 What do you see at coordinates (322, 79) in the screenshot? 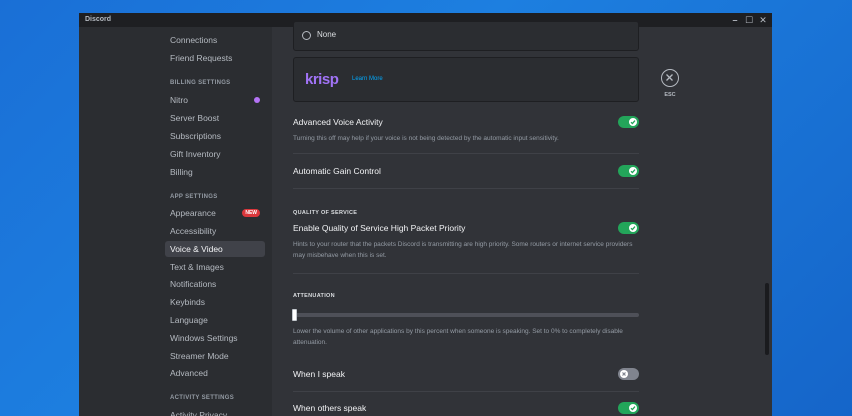
I see `krisp-logo: krisp` at bounding box center [322, 79].